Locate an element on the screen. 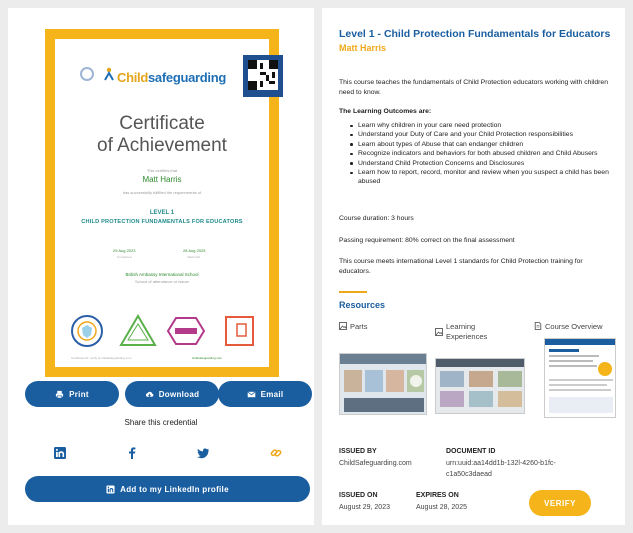 The width and height of the screenshot is (633, 533). resource-overview-link: Course Overview is located at coordinates (568, 326).